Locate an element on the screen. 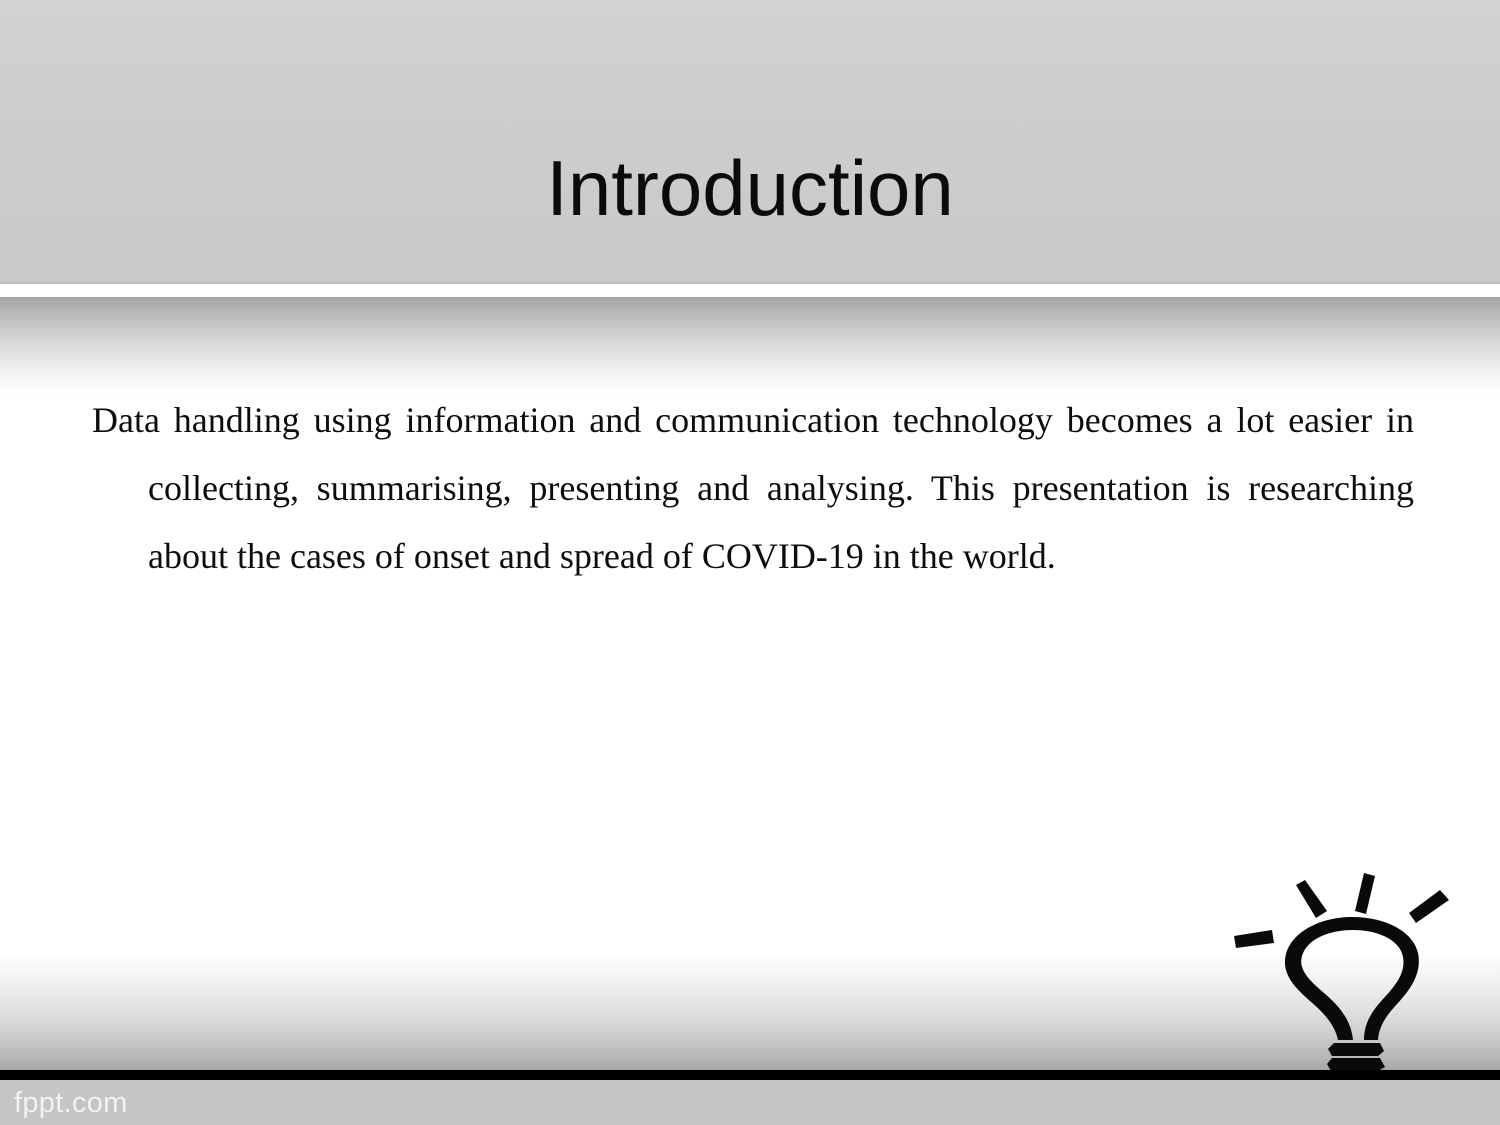 This screenshot has height=1125, width=1500. page-title: Introduction is located at coordinates (750, 188).